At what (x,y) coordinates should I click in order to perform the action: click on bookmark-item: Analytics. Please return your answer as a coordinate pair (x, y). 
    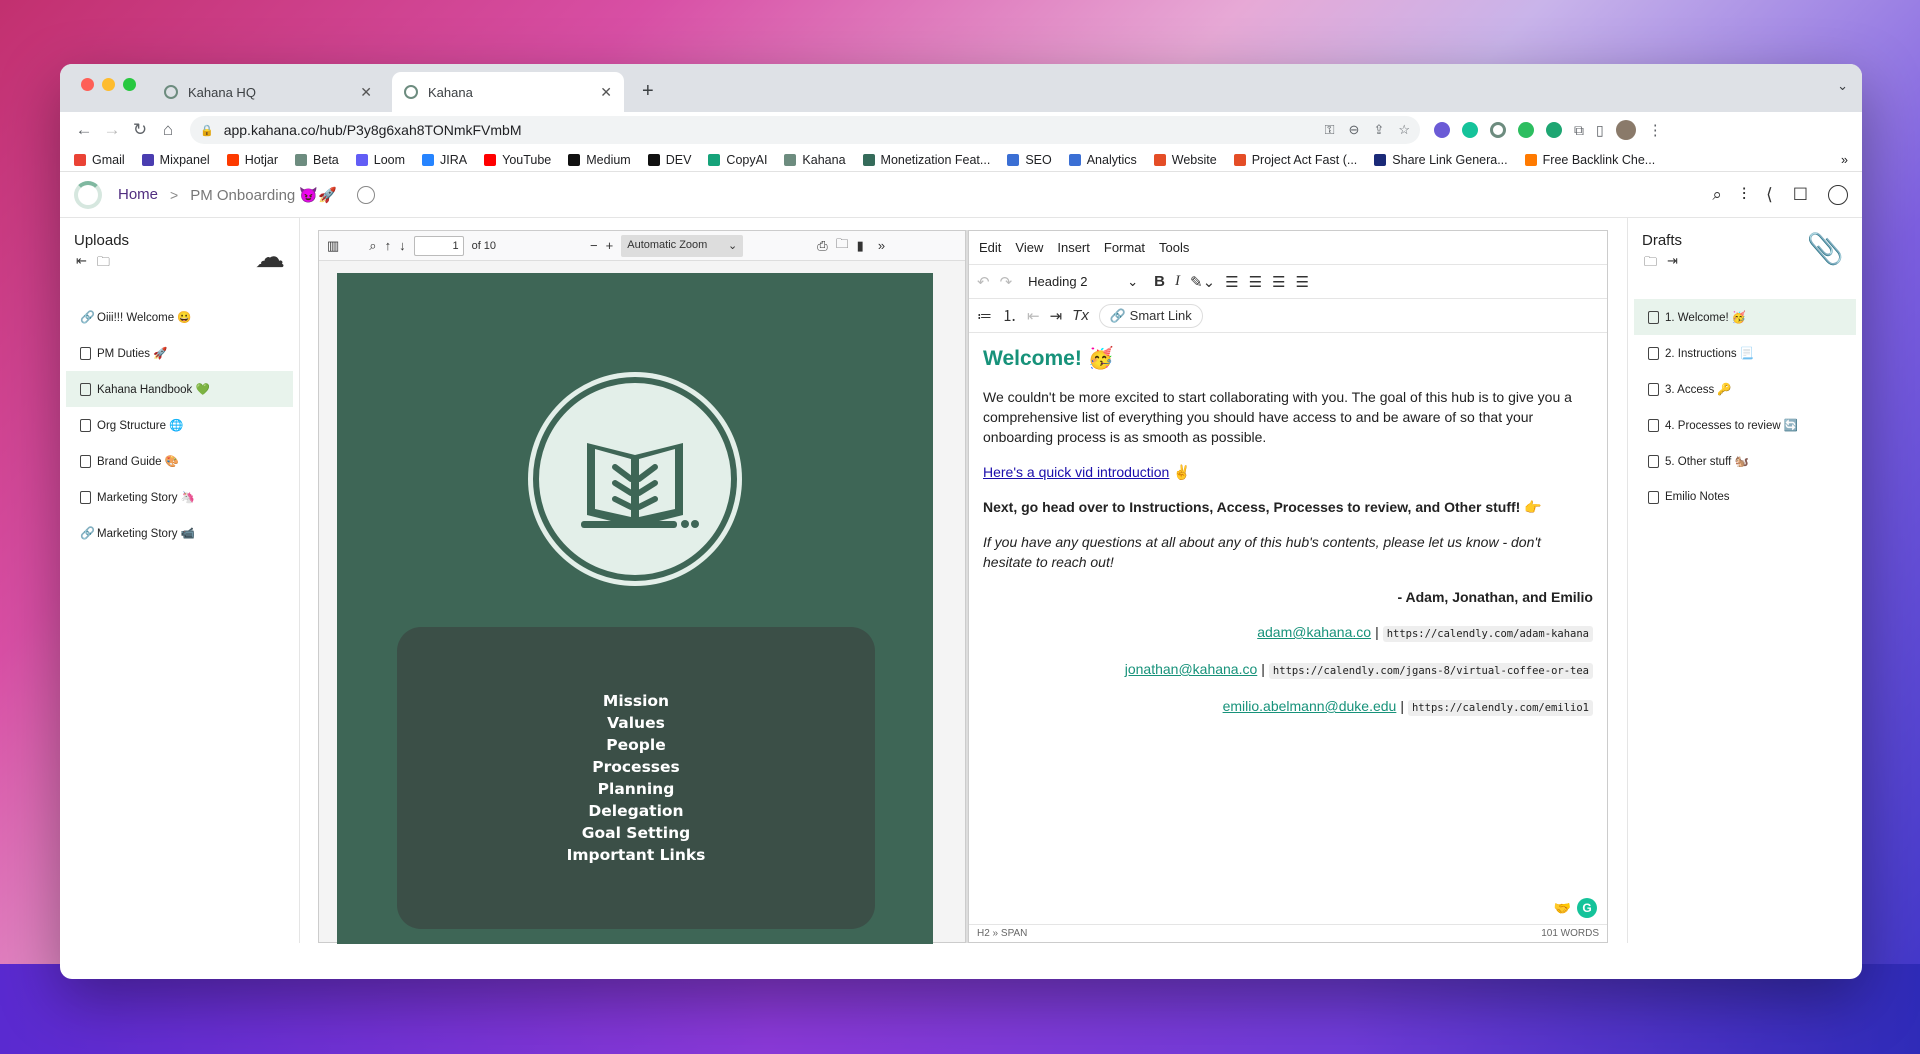
    Looking at the image, I should click on (1102, 160).